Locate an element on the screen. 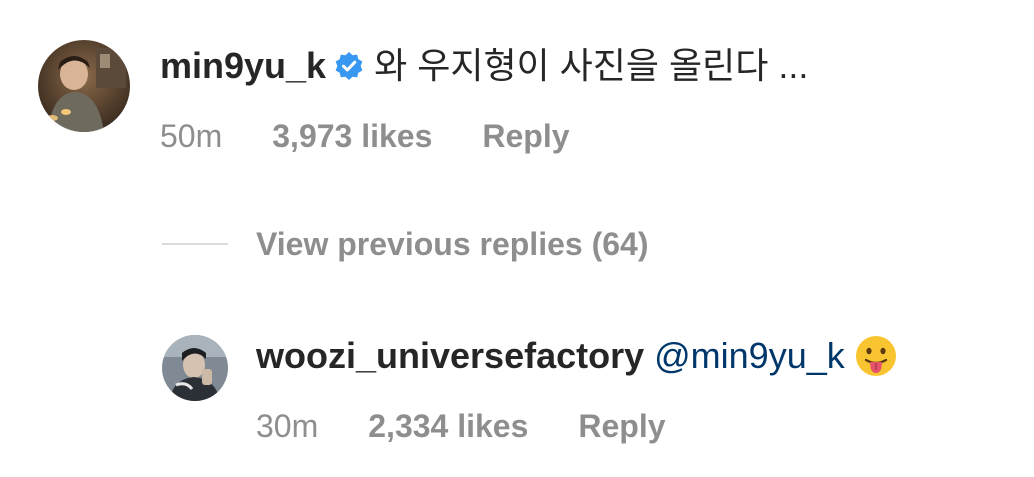 This screenshot has width=1034, height=477. tongue-emoji-icon is located at coordinates (876, 361).